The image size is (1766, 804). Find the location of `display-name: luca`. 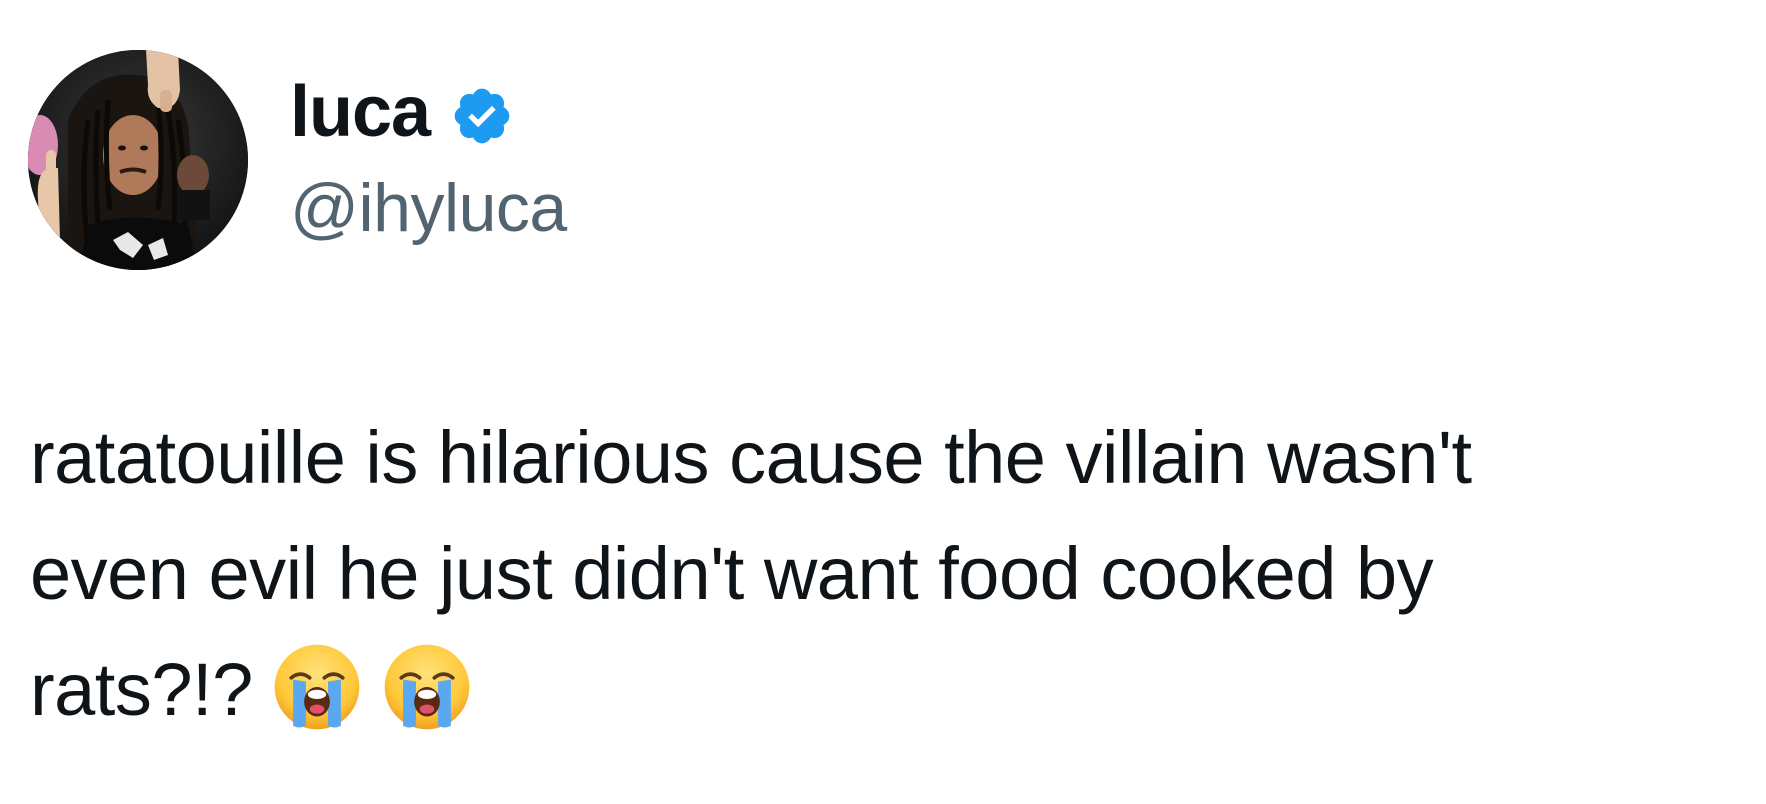

display-name: luca is located at coordinates (360, 112).